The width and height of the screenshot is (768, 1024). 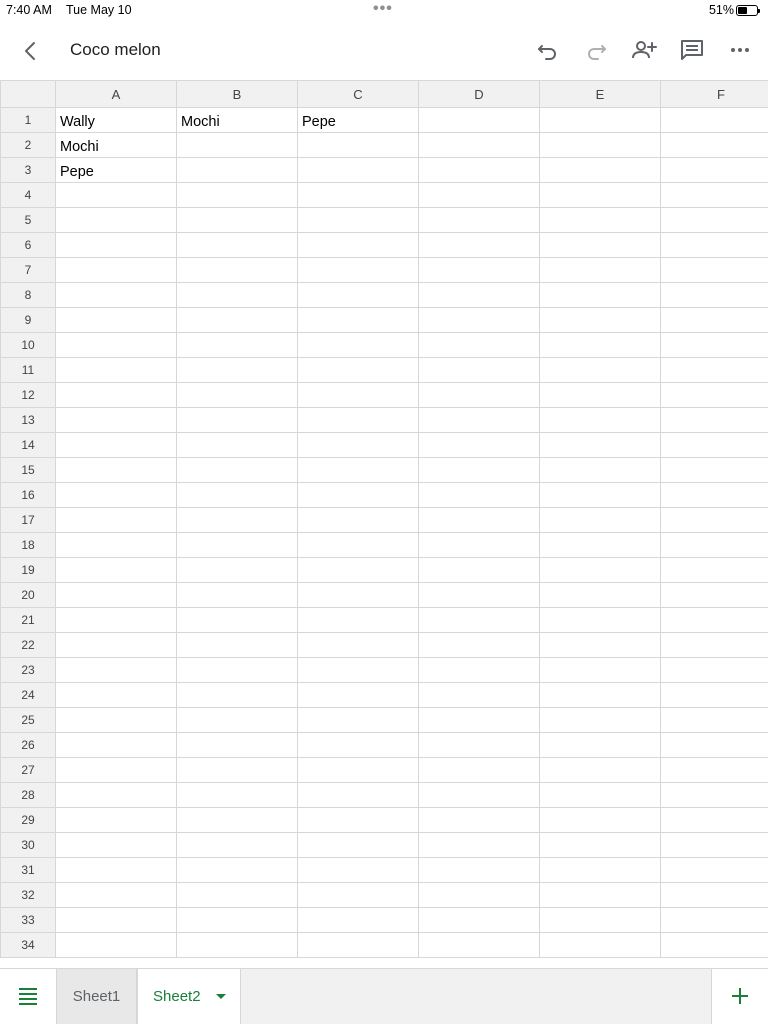 I want to click on cell-f18, so click(x=714, y=545).